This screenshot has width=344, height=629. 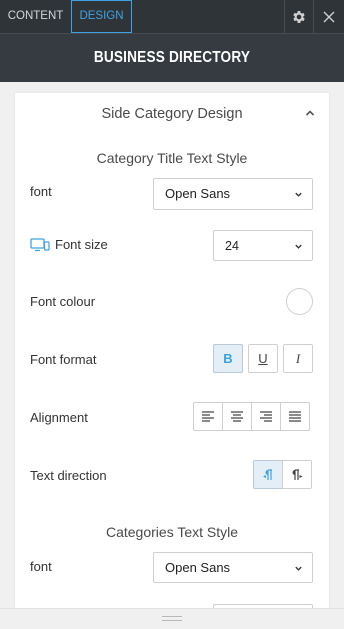 I want to click on align-right-icon, so click(x=266, y=416).